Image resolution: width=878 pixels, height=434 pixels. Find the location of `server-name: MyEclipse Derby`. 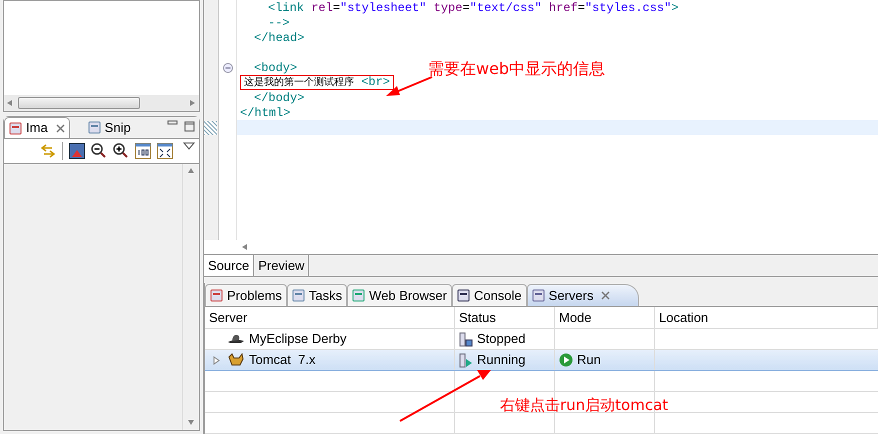

server-name: MyEclipse Derby is located at coordinates (298, 339).